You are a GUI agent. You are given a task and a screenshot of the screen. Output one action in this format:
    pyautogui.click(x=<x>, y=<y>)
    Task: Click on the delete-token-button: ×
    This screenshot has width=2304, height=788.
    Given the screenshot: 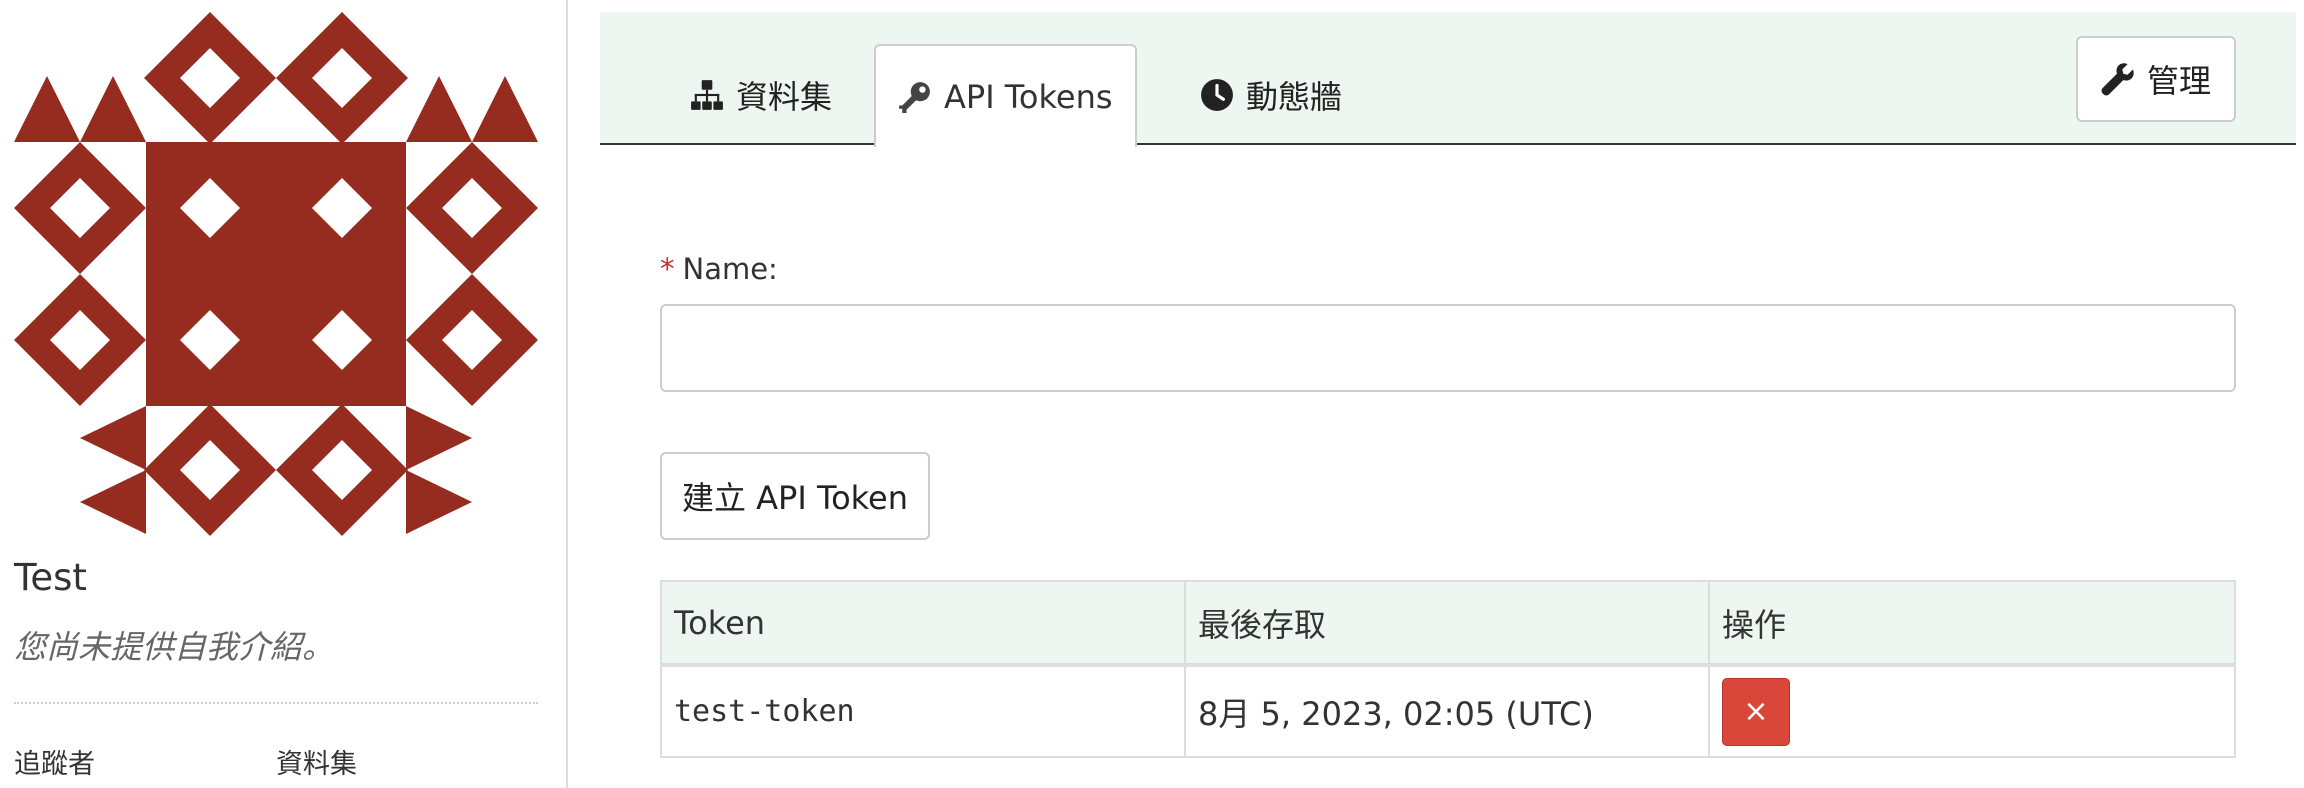 What is the action you would take?
    pyautogui.click(x=1756, y=711)
    